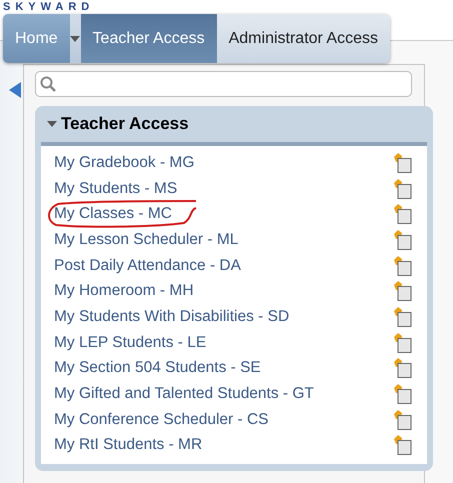  I want to click on caret-icon, so click(52, 124).